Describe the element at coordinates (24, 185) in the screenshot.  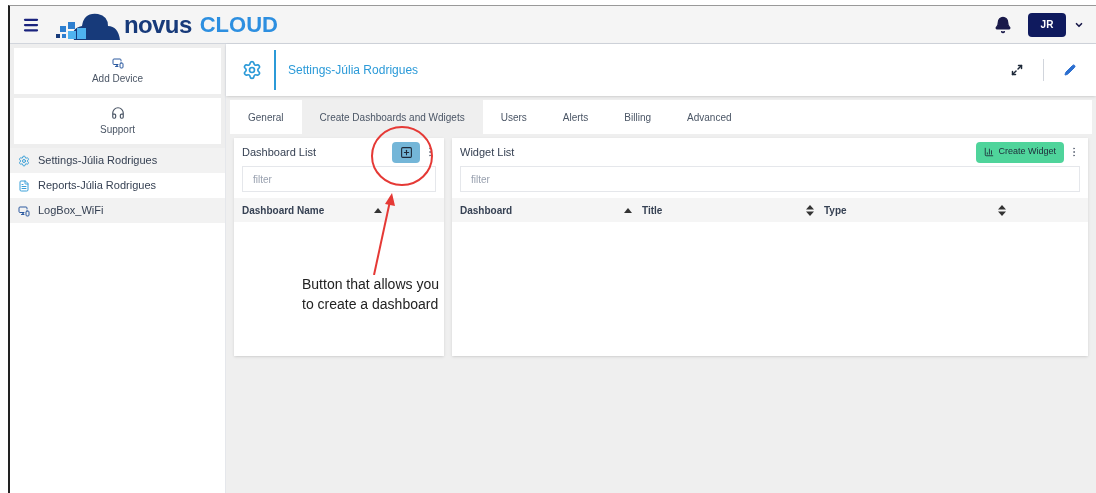
I see `document-icon` at that location.